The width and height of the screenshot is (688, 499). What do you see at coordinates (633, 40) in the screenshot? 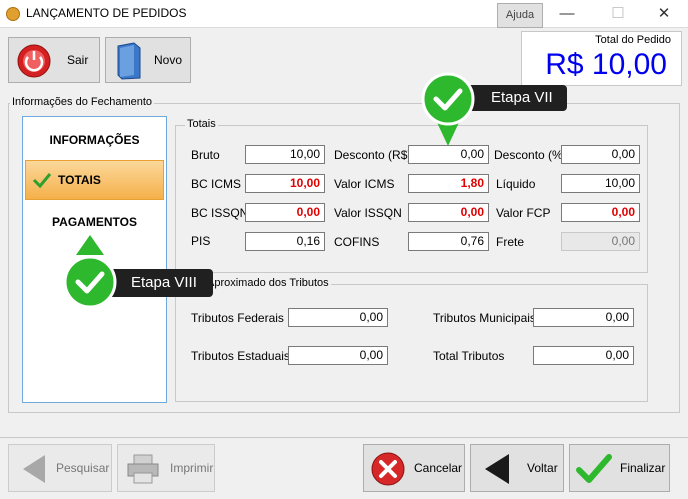
I see `order-total-label: Total do Pedido` at bounding box center [633, 40].